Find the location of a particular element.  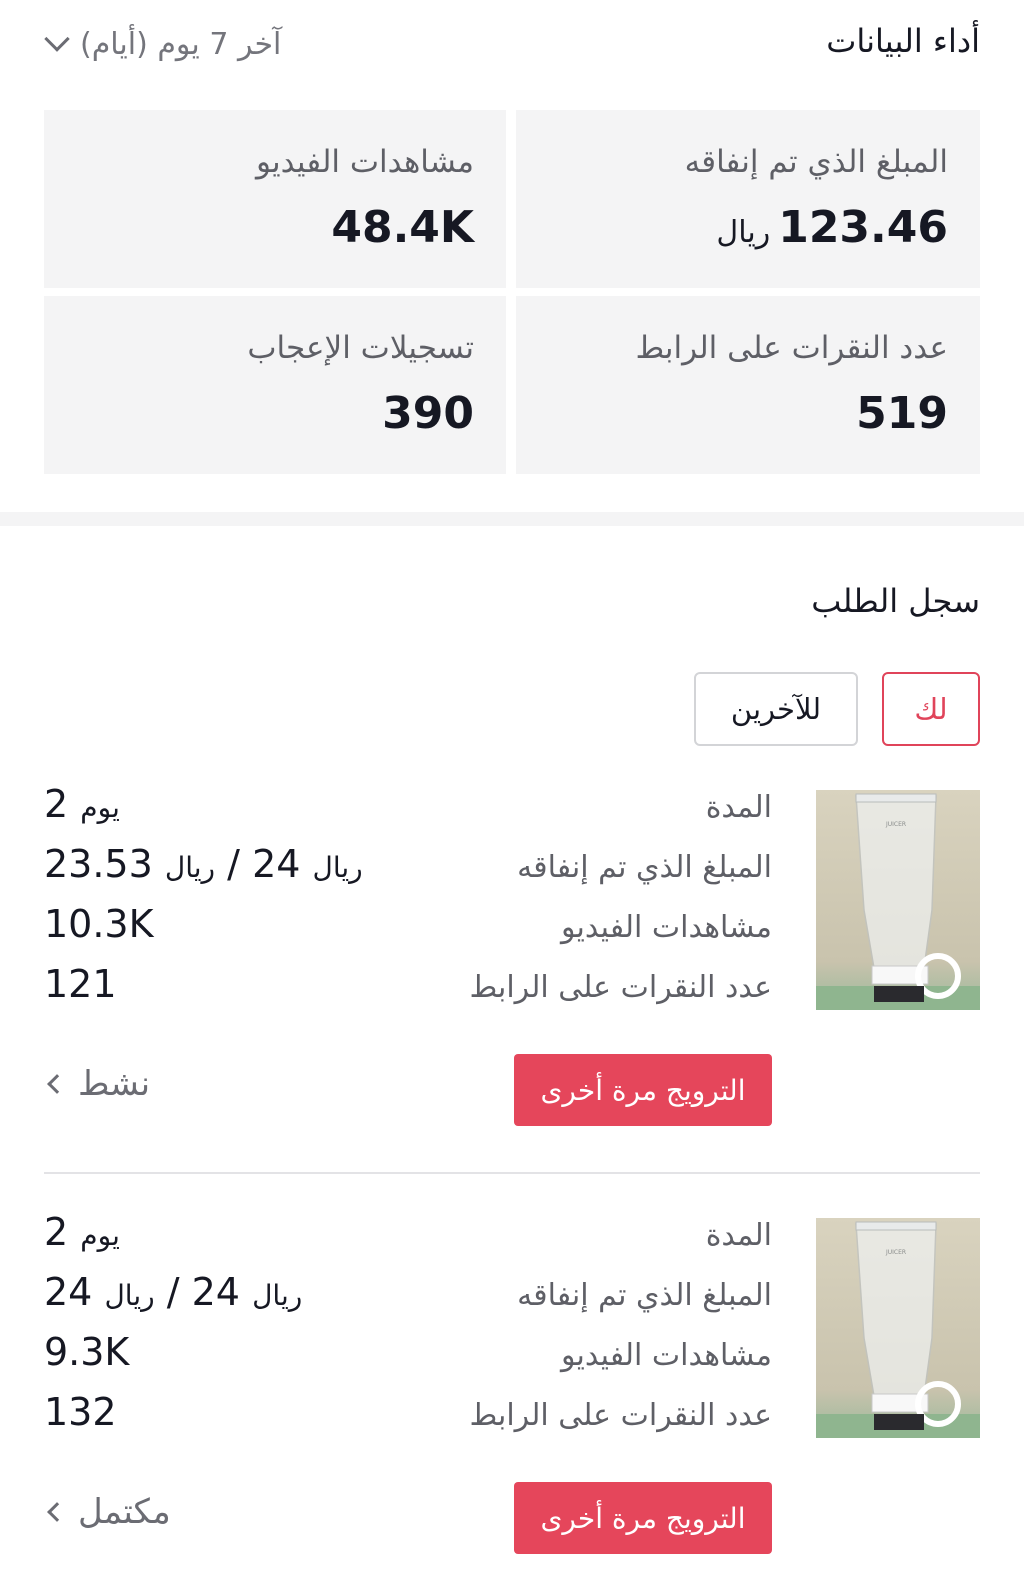

stat-card-clicks: عدد النقرات على الرابط 519 is located at coordinates (748, 385).